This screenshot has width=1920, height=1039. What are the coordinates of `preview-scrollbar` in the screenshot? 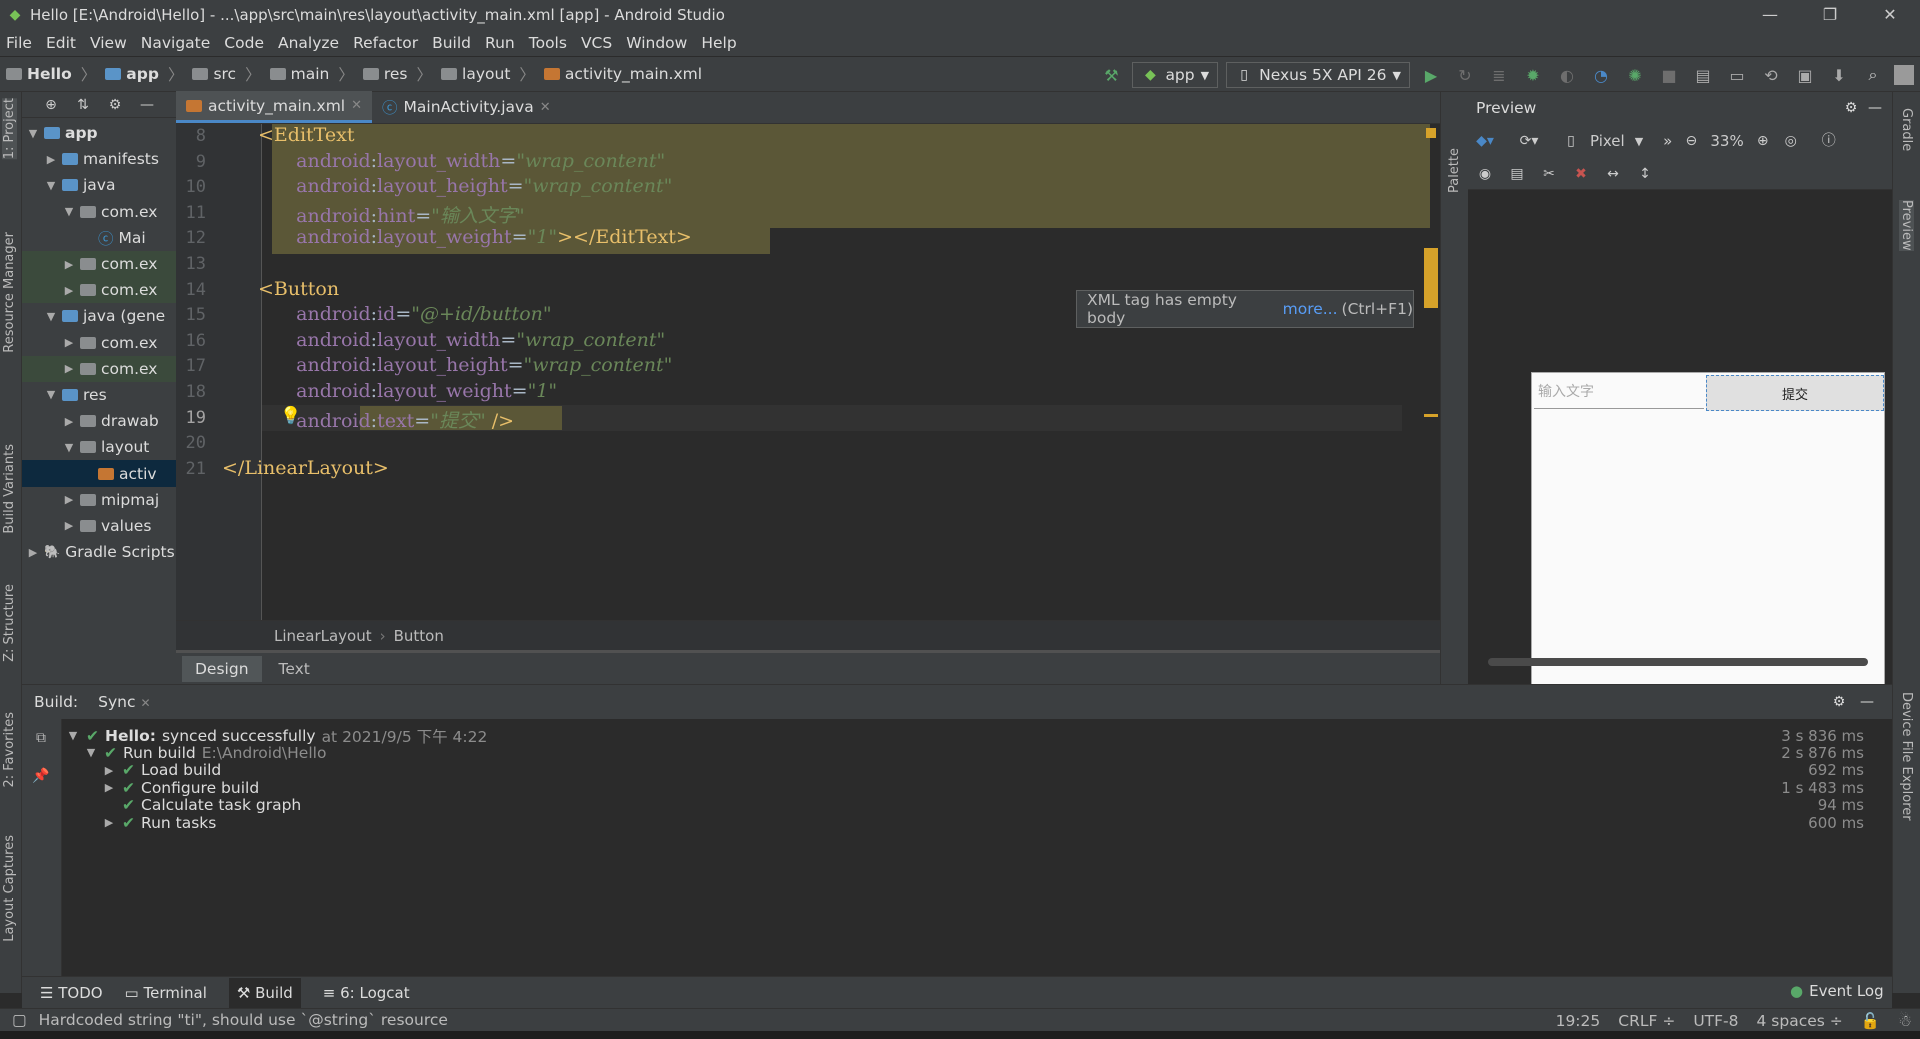 It's located at (1678, 662).